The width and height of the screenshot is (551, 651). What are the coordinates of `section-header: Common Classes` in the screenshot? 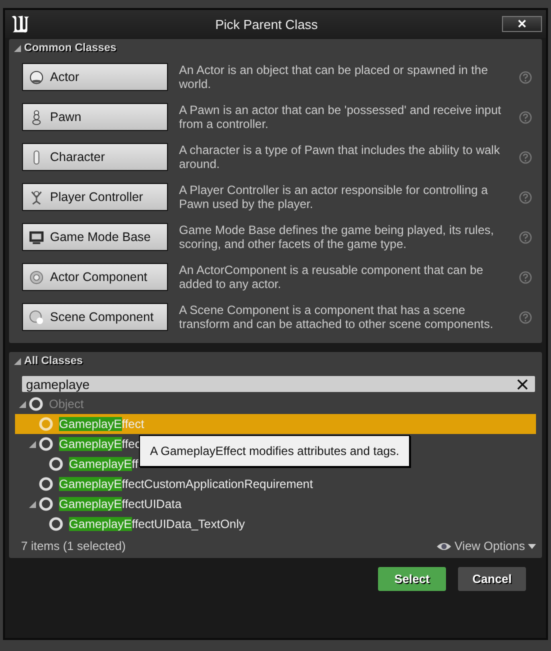 It's located at (70, 48).